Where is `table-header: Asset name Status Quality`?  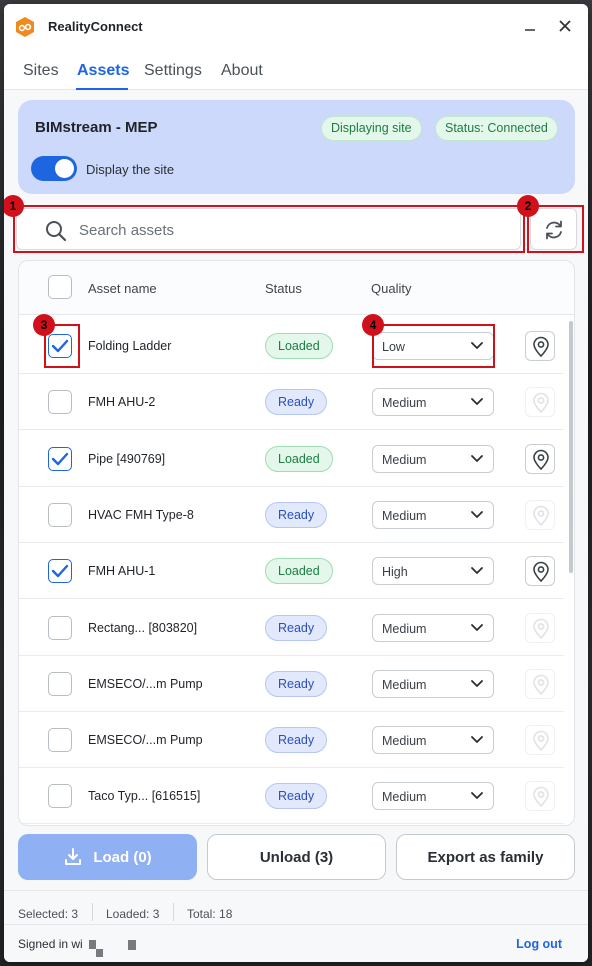 table-header: Asset name Status Quality is located at coordinates (296, 288).